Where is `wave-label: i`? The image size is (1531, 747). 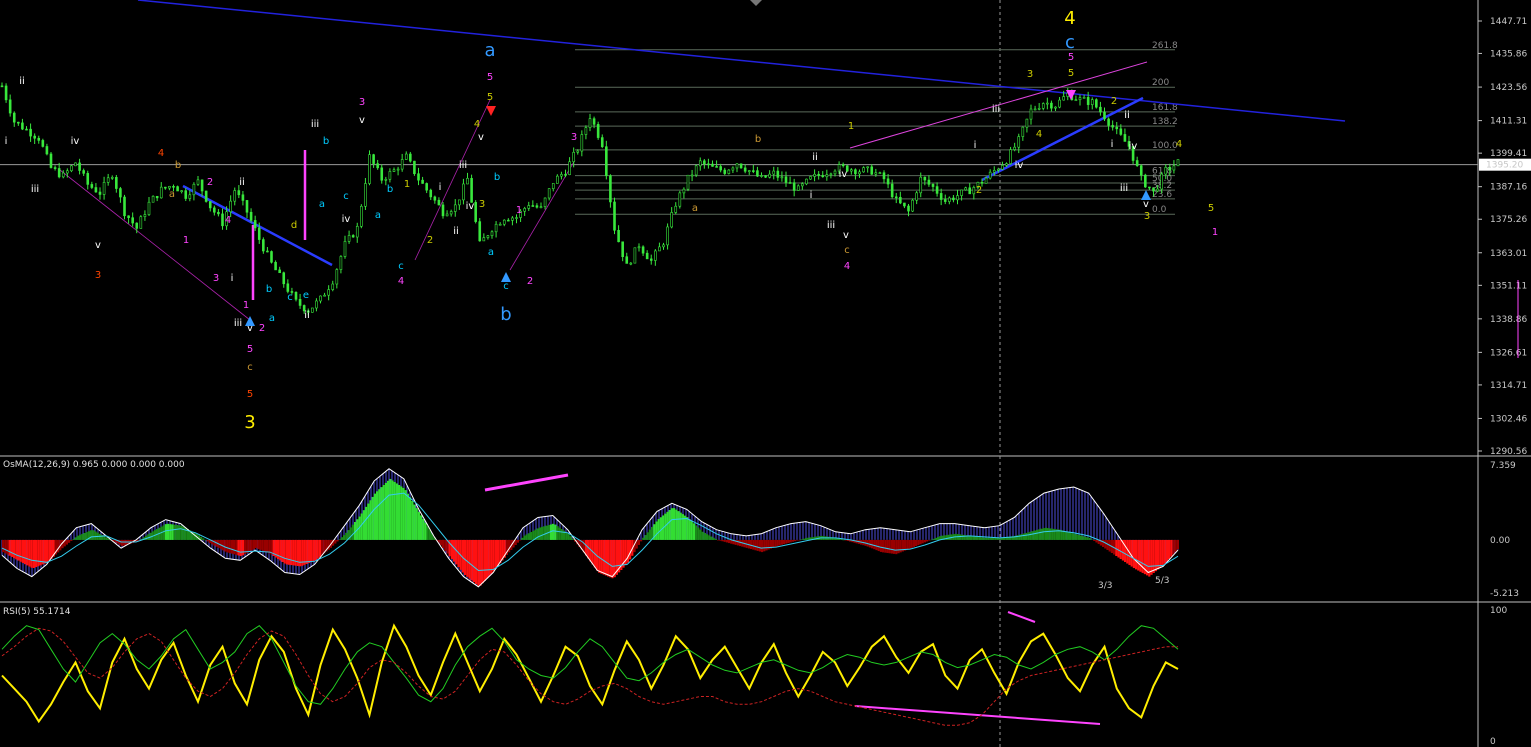 wave-label: i is located at coordinates (811, 195).